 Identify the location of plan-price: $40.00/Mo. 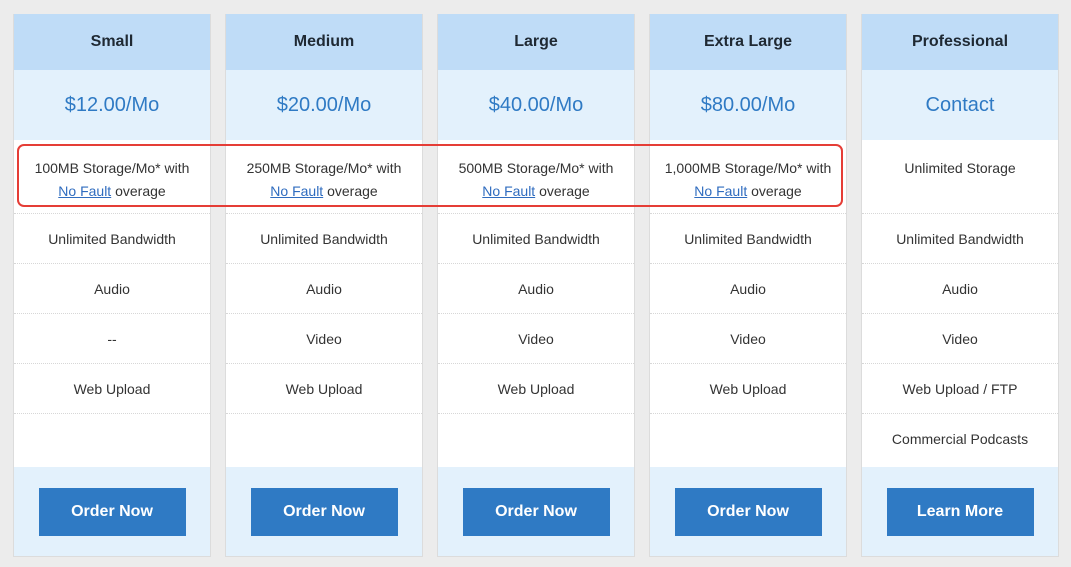
(536, 105).